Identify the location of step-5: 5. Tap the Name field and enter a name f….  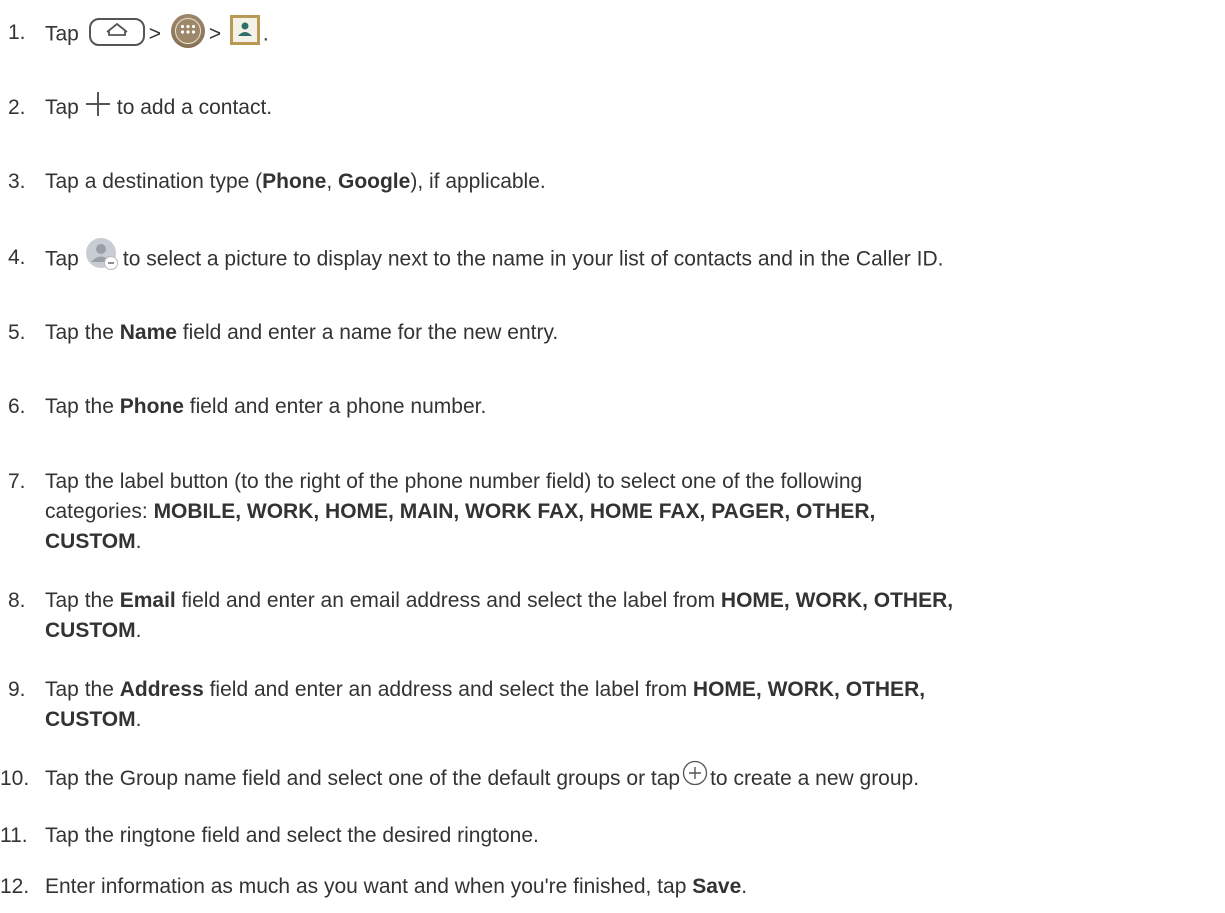
(614, 333).